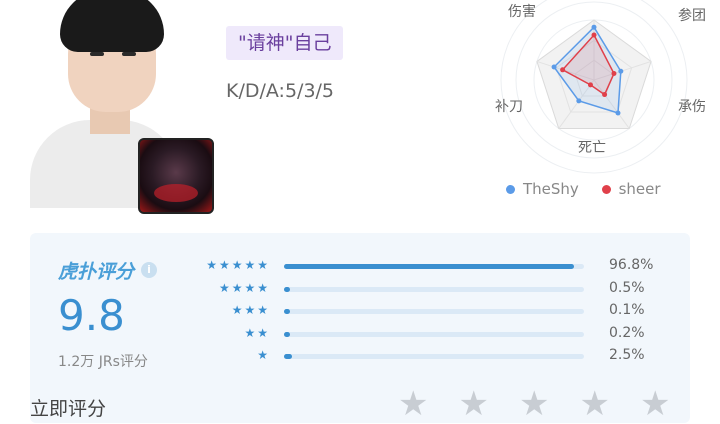 The height and width of the screenshot is (424, 720). What do you see at coordinates (592, 148) in the screenshot?
I see `radar-label: 死亡` at bounding box center [592, 148].